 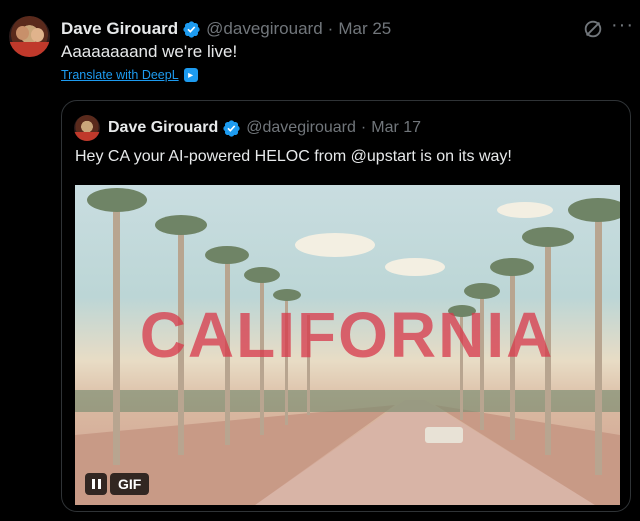 What do you see at coordinates (190, 75) in the screenshot?
I see `deepl-icon: ▸` at bounding box center [190, 75].